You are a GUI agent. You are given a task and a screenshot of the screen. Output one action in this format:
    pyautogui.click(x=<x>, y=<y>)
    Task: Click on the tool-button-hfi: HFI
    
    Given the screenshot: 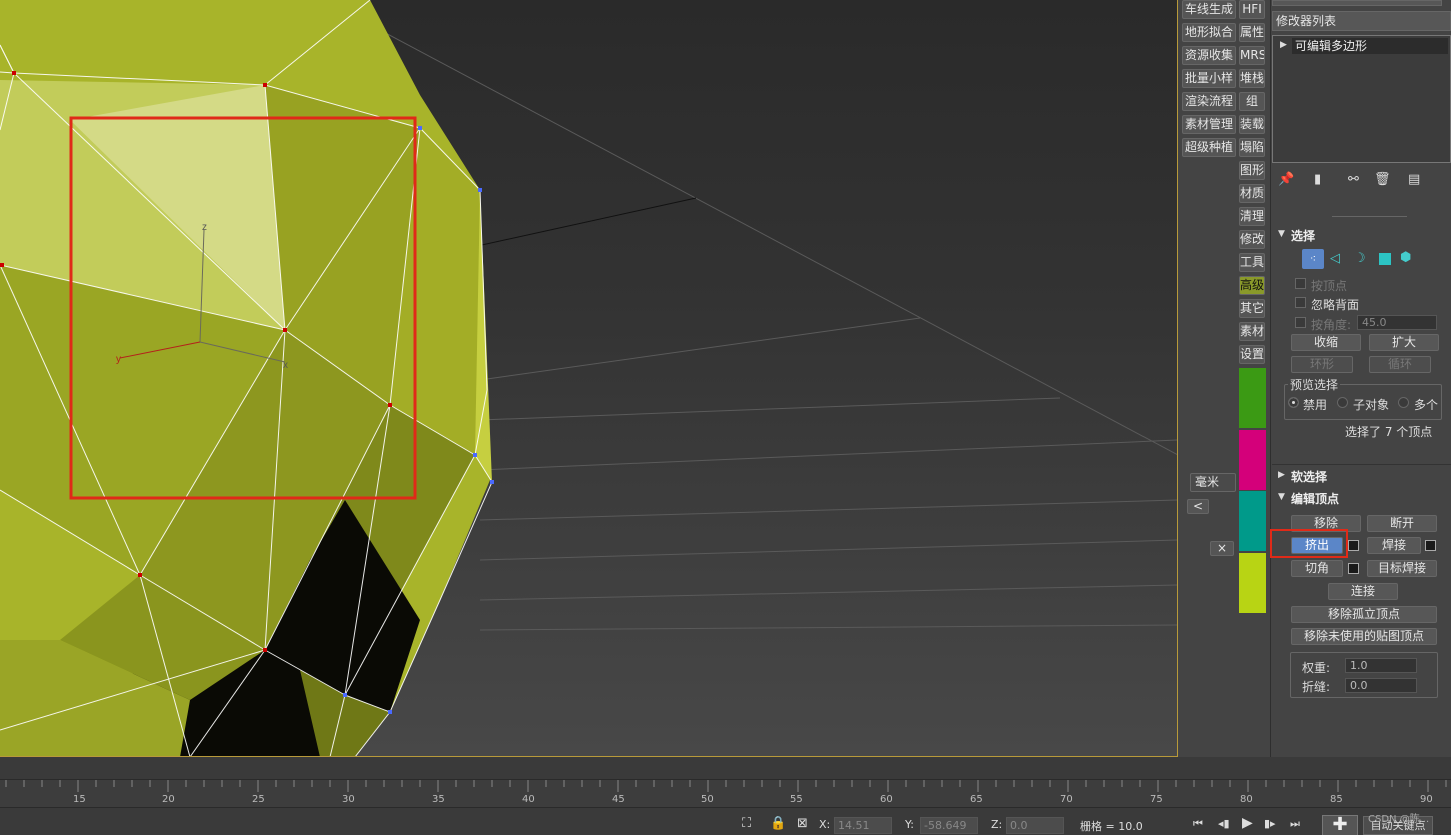 What is the action you would take?
    pyautogui.click(x=1252, y=9)
    